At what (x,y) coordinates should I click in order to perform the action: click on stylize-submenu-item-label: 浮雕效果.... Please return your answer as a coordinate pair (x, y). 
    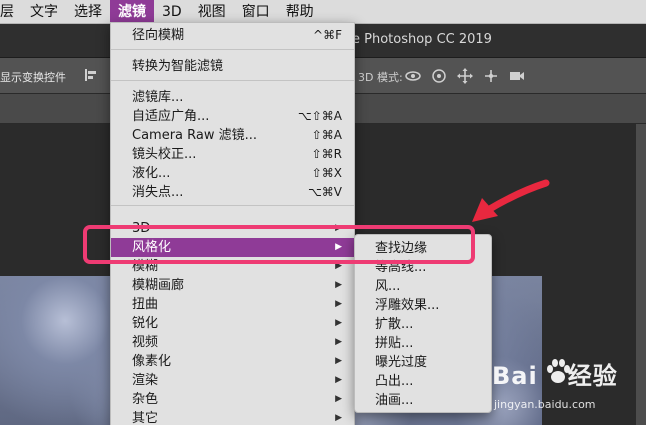
    Looking at the image, I should click on (407, 305).